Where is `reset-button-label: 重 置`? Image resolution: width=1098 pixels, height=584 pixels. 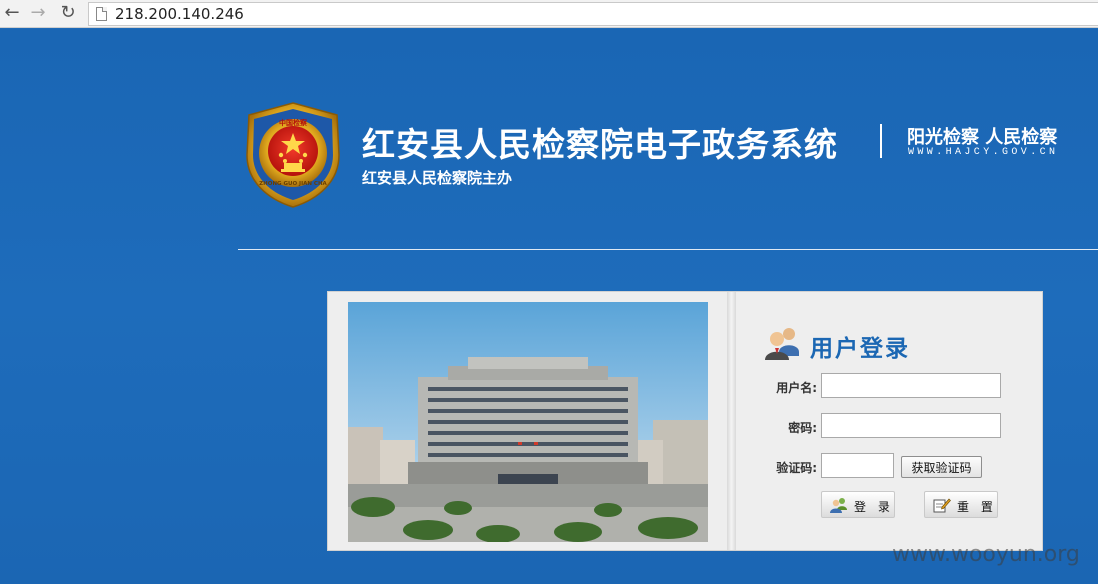
reset-button-label: 重 置 is located at coordinates (977, 507).